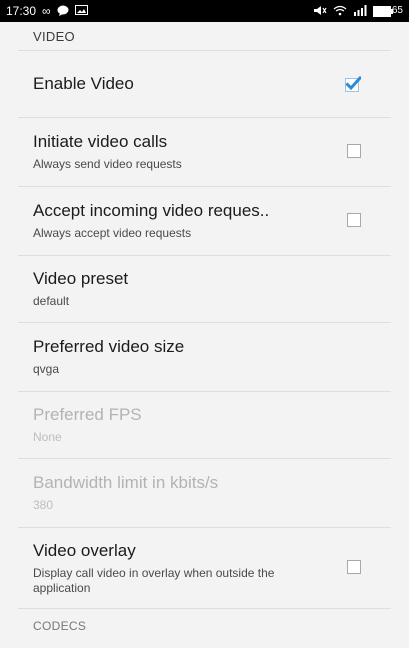 The width and height of the screenshot is (409, 648). I want to click on status-bar-right: 65, so click(358, 11).